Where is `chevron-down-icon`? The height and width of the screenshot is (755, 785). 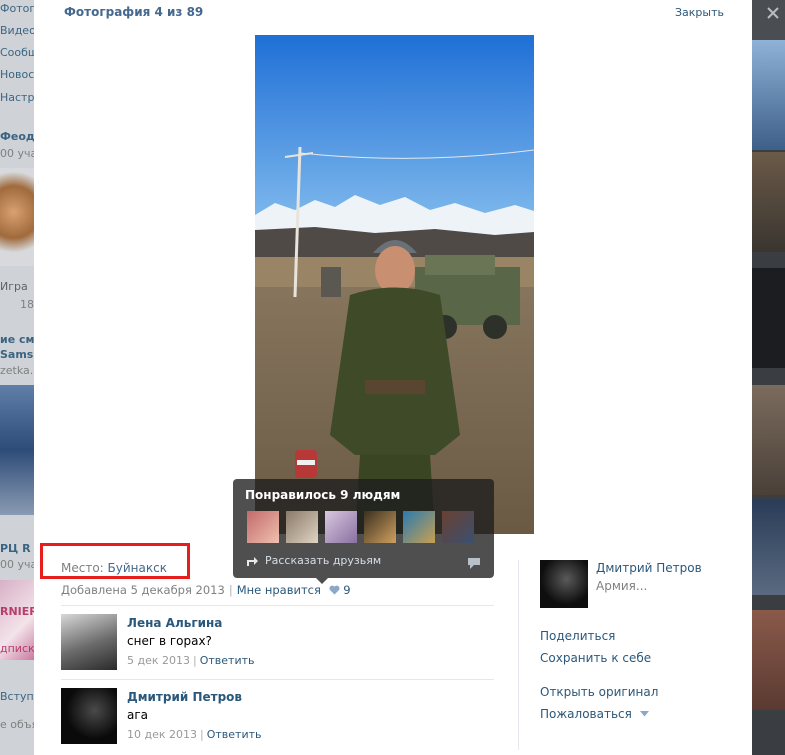
chevron-down-icon is located at coordinates (644, 714).